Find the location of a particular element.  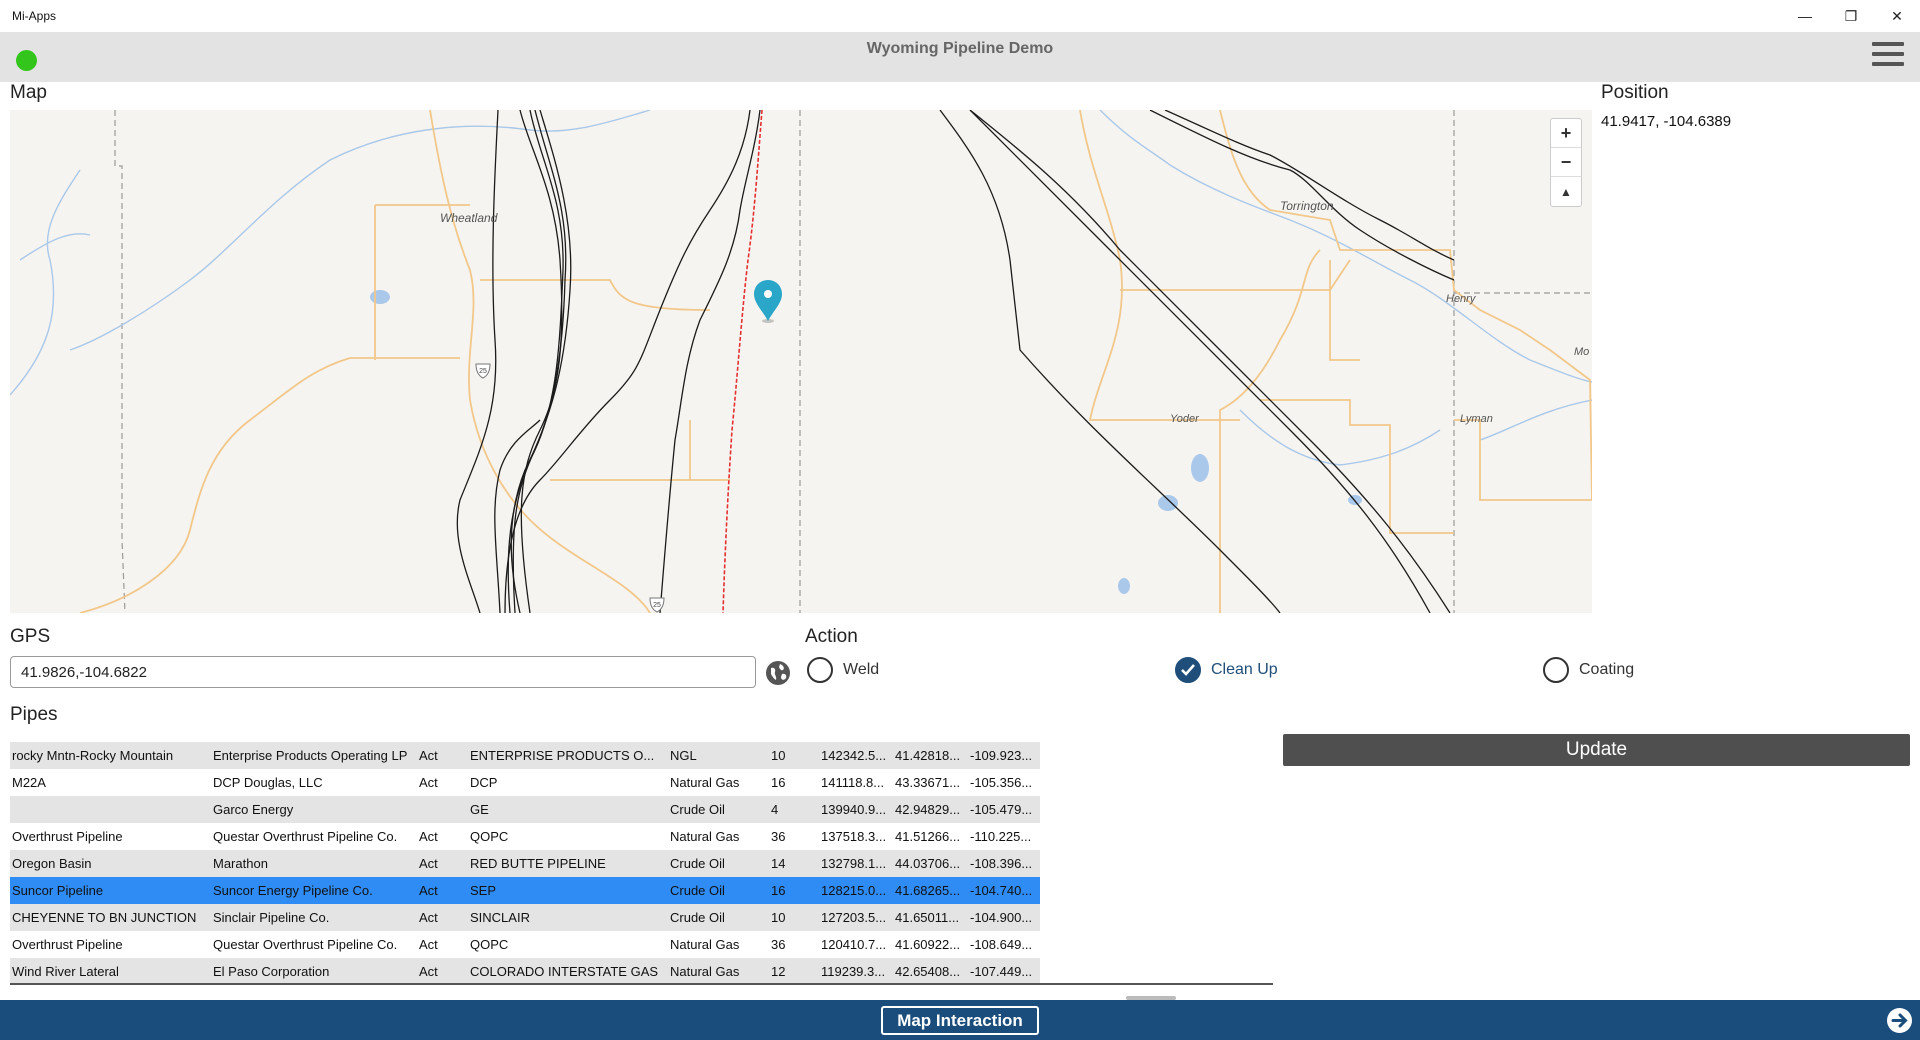

table-cell: Sinclair Pipeline Co. is located at coordinates (271, 917).